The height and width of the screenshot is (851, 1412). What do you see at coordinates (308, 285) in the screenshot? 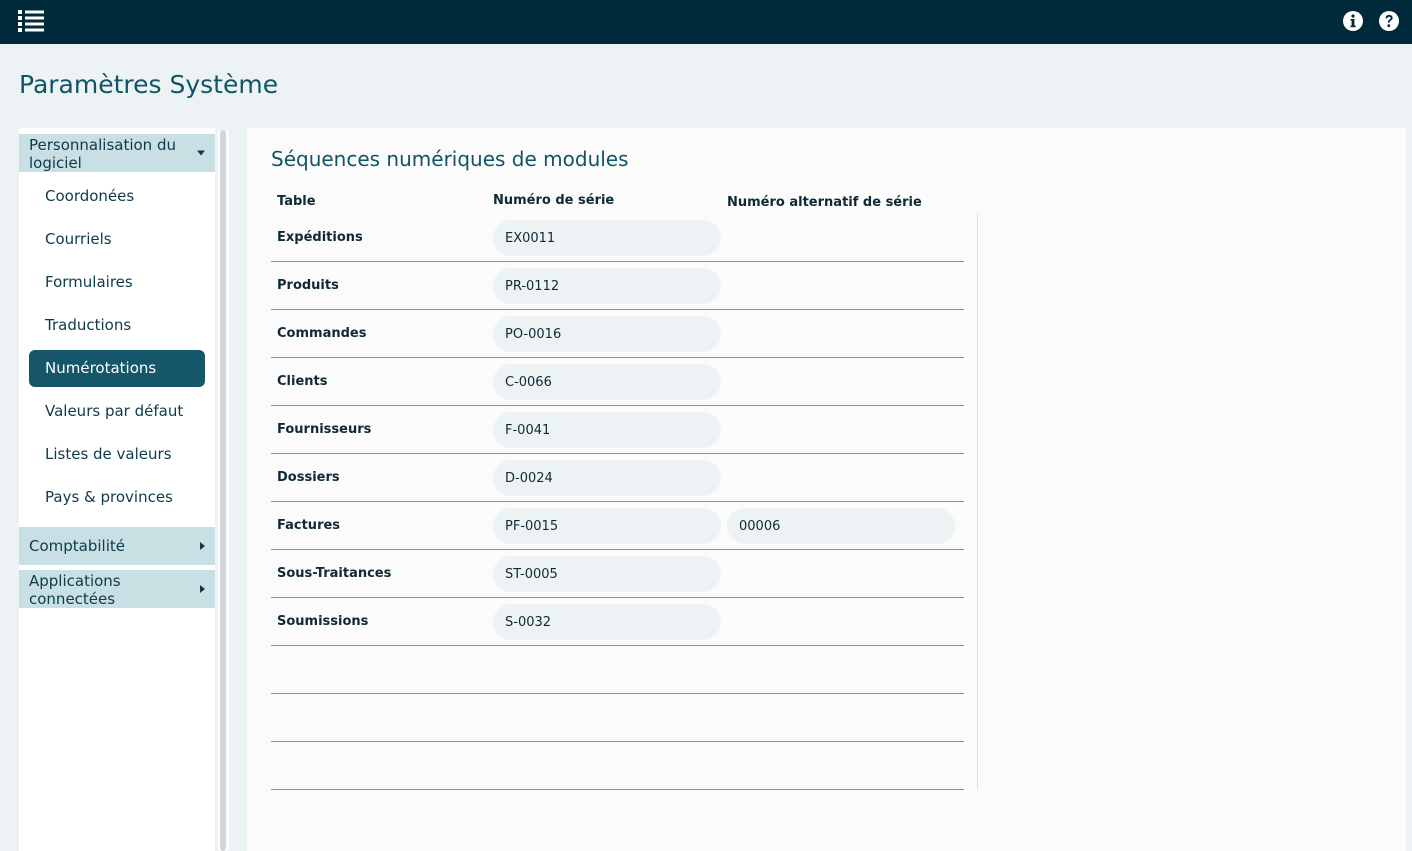
I see `row-label: Produits` at bounding box center [308, 285].